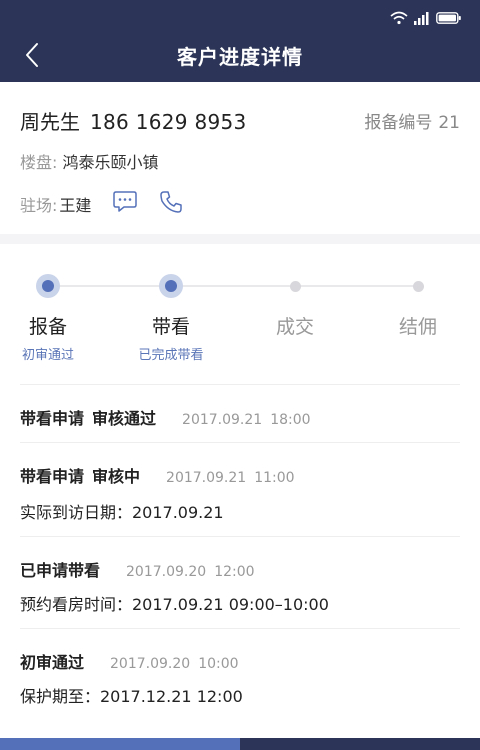  Describe the element at coordinates (290, 420) in the screenshot. I see `record-time: 18:00` at that location.